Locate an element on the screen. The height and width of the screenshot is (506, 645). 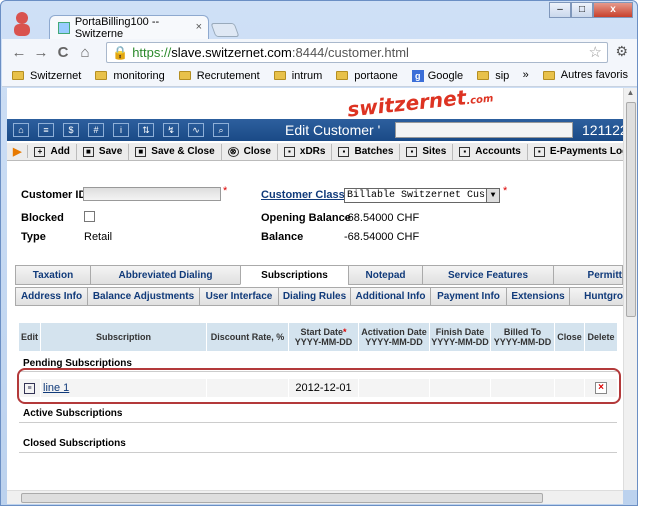
accounts-label: Accounts is located at coordinates (498, 151).